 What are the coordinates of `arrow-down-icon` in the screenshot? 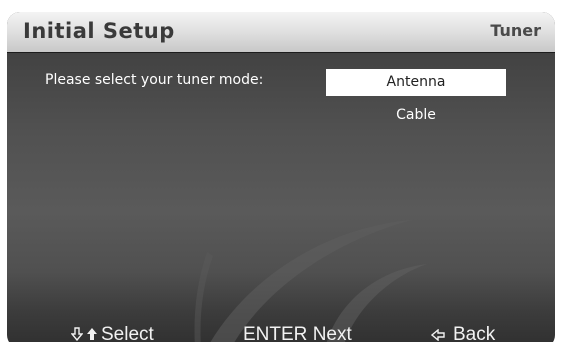 It's located at (77, 334).